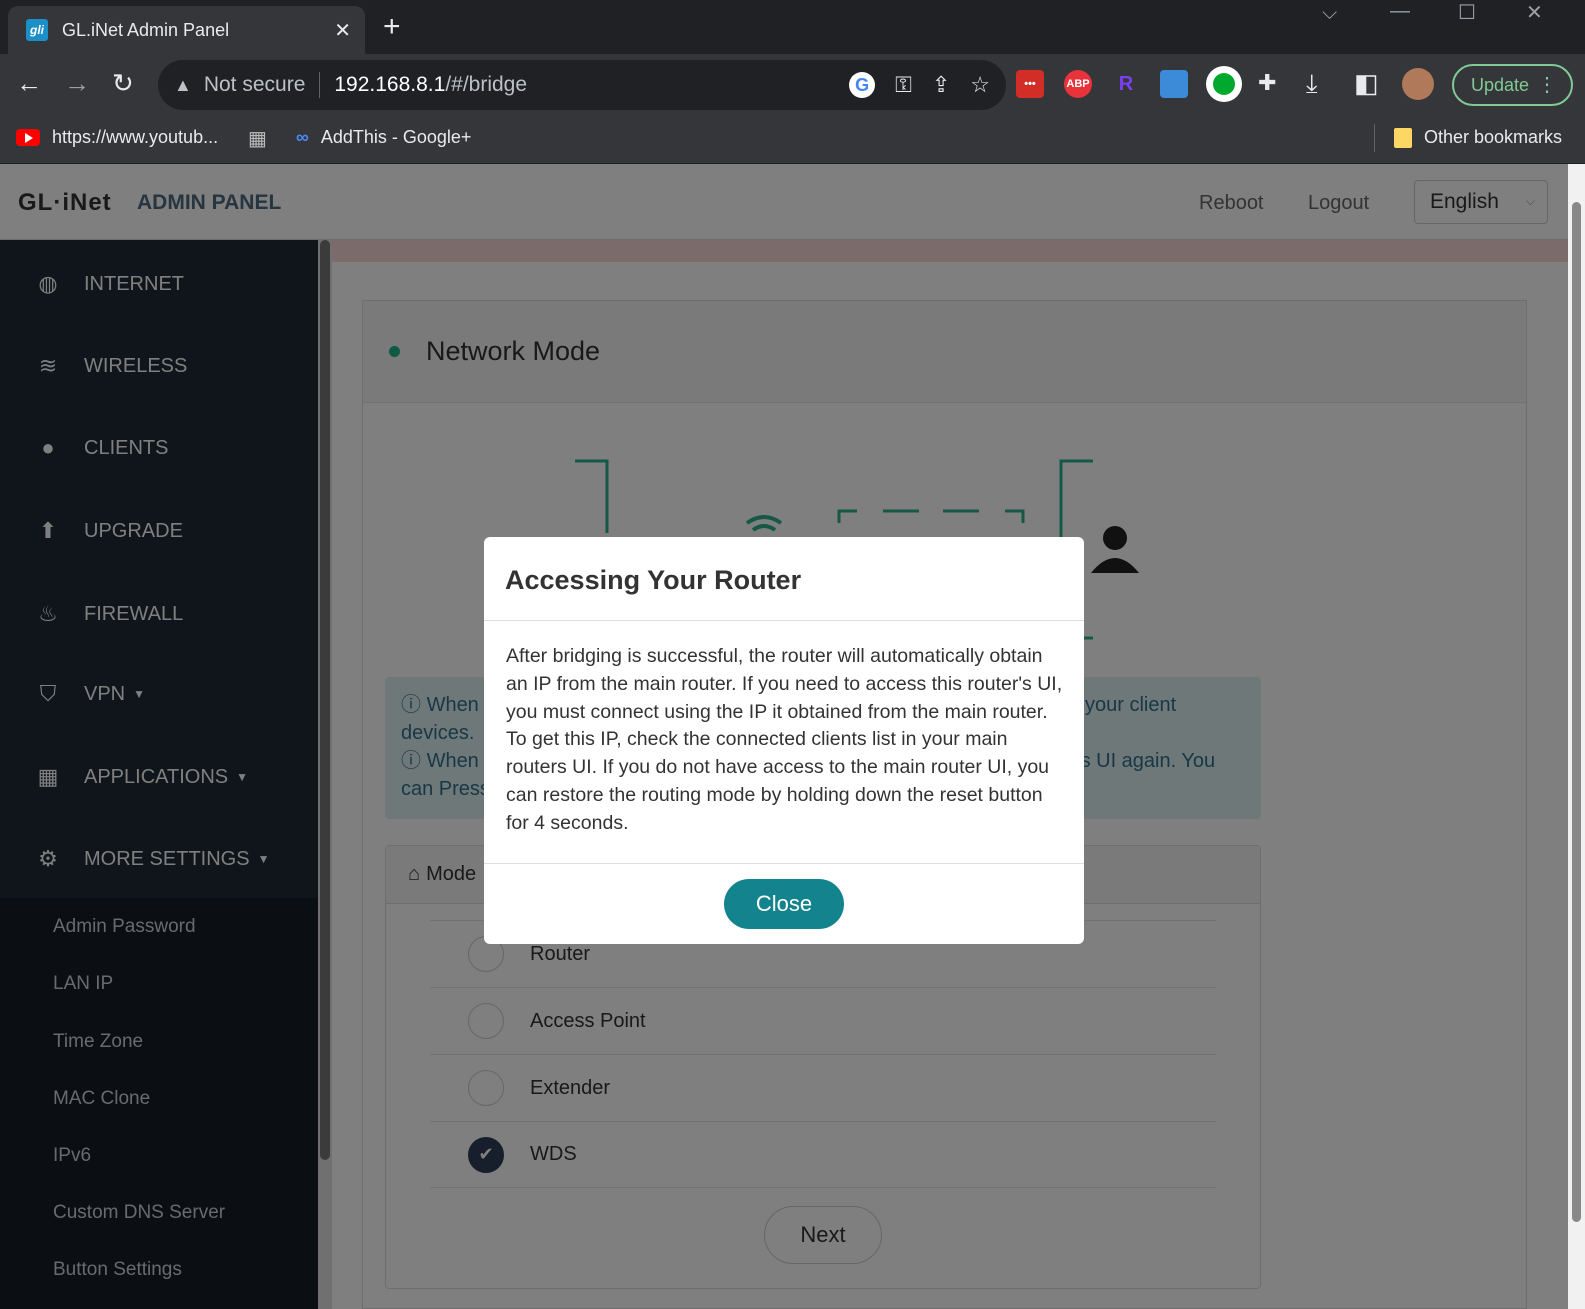 The width and height of the screenshot is (1585, 1309). Describe the element at coordinates (1224, 84) in the screenshot. I see `evernote-icon` at that location.